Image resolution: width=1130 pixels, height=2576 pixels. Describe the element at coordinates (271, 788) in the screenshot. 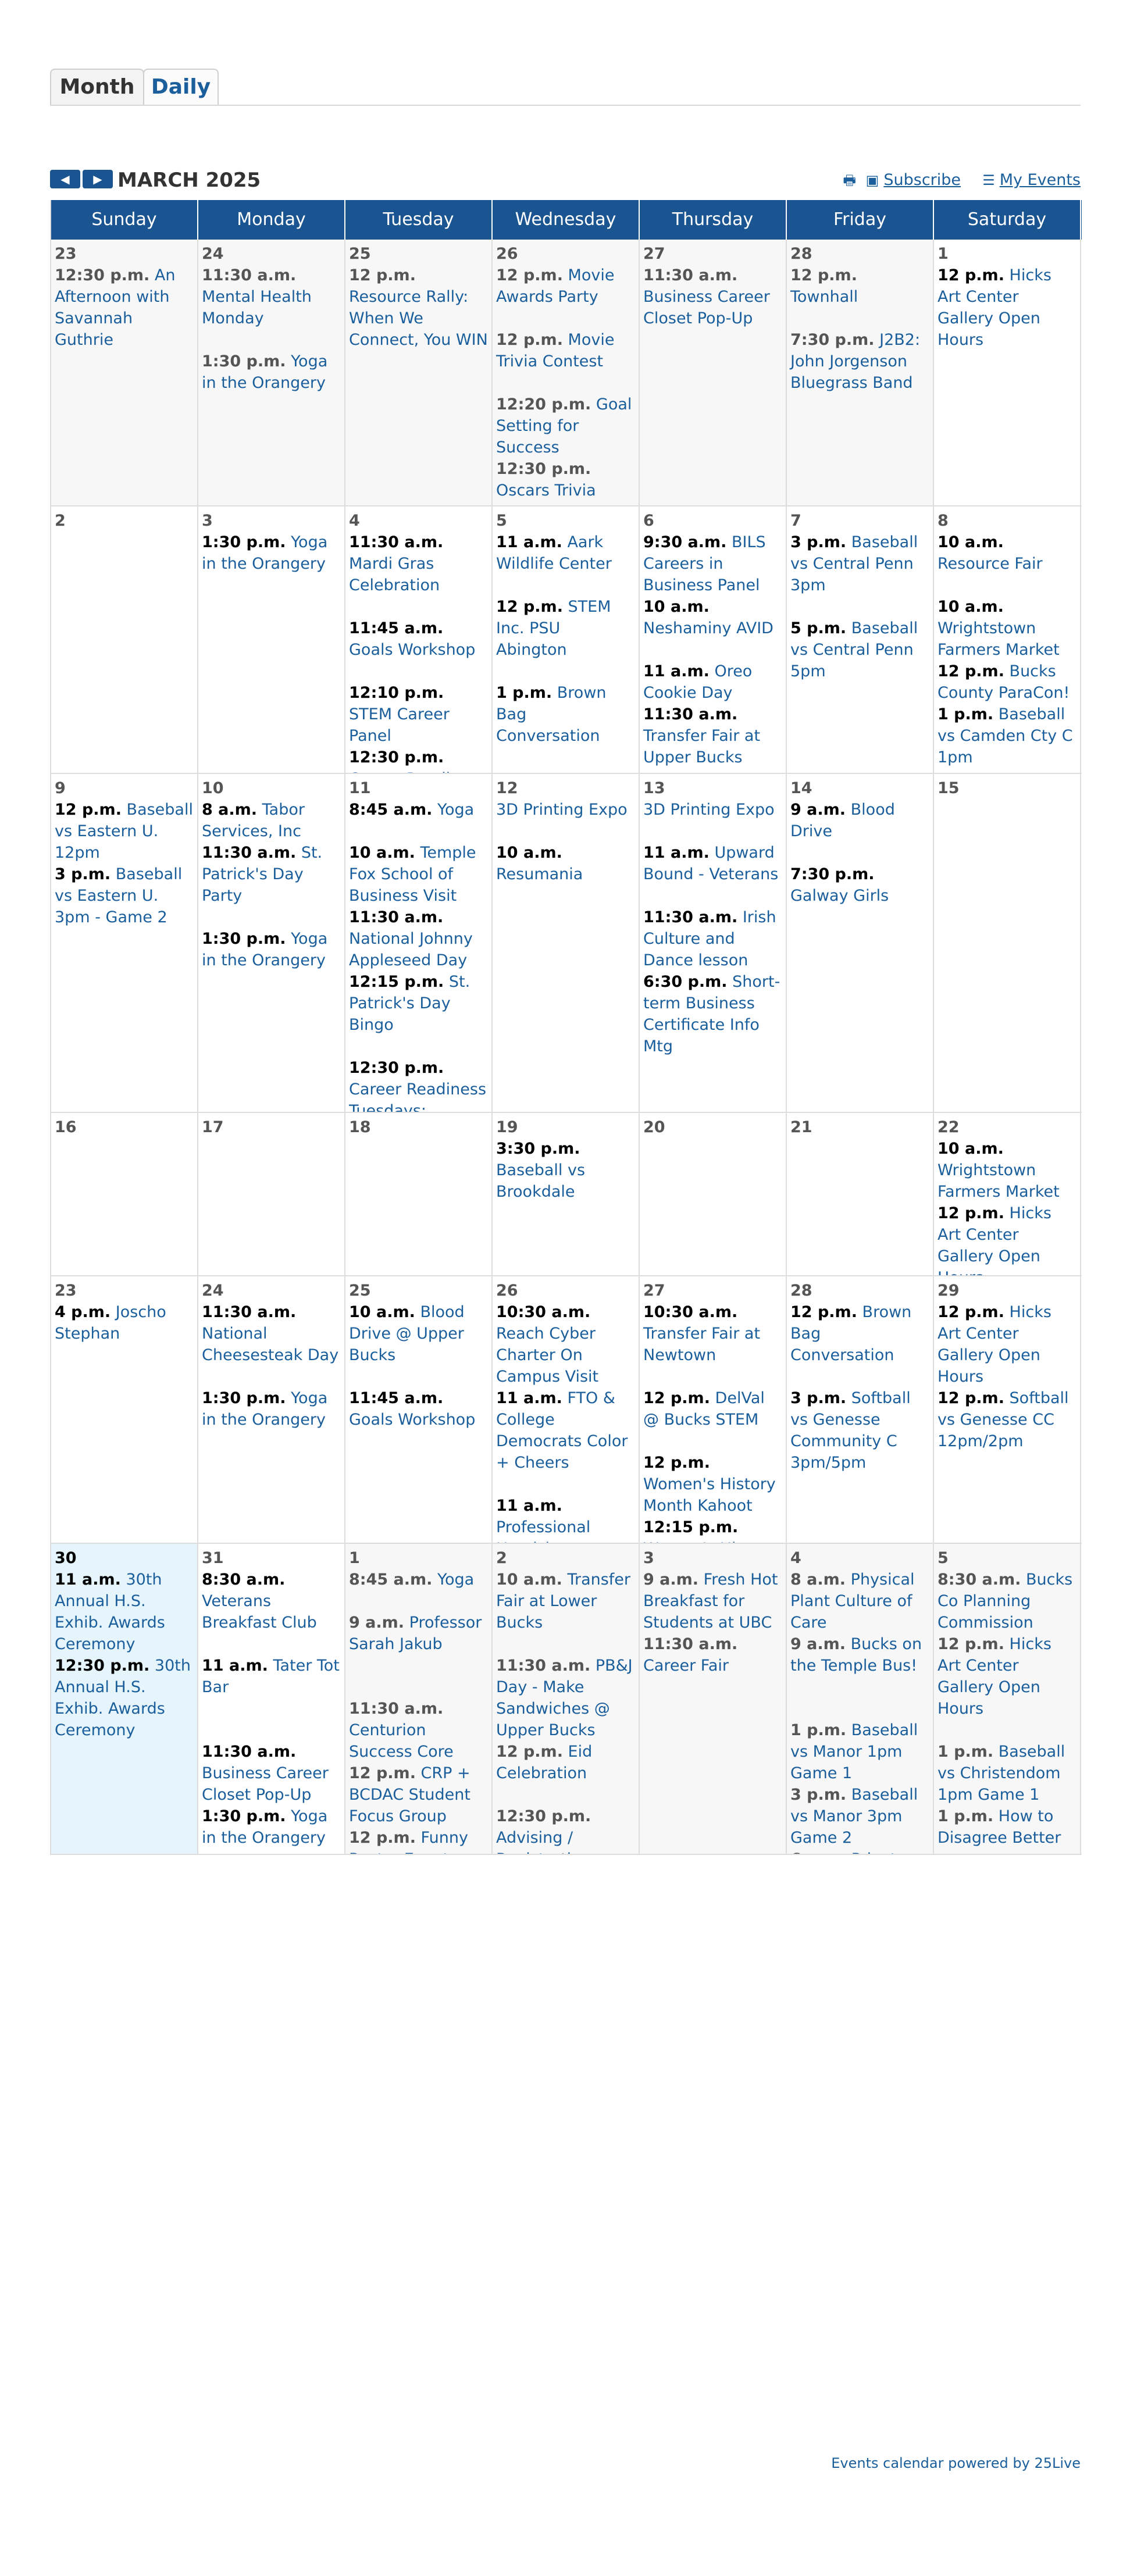

I see `day-number: 10` at that location.